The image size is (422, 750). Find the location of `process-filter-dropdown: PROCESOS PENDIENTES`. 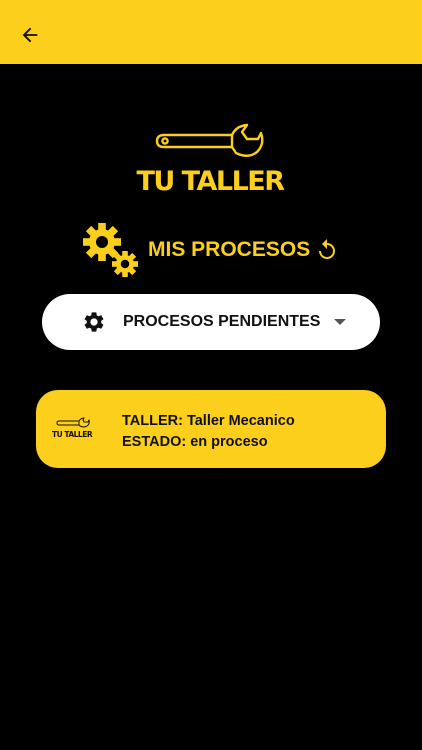

process-filter-dropdown: PROCESOS PENDIENTES is located at coordinates (211, 322).